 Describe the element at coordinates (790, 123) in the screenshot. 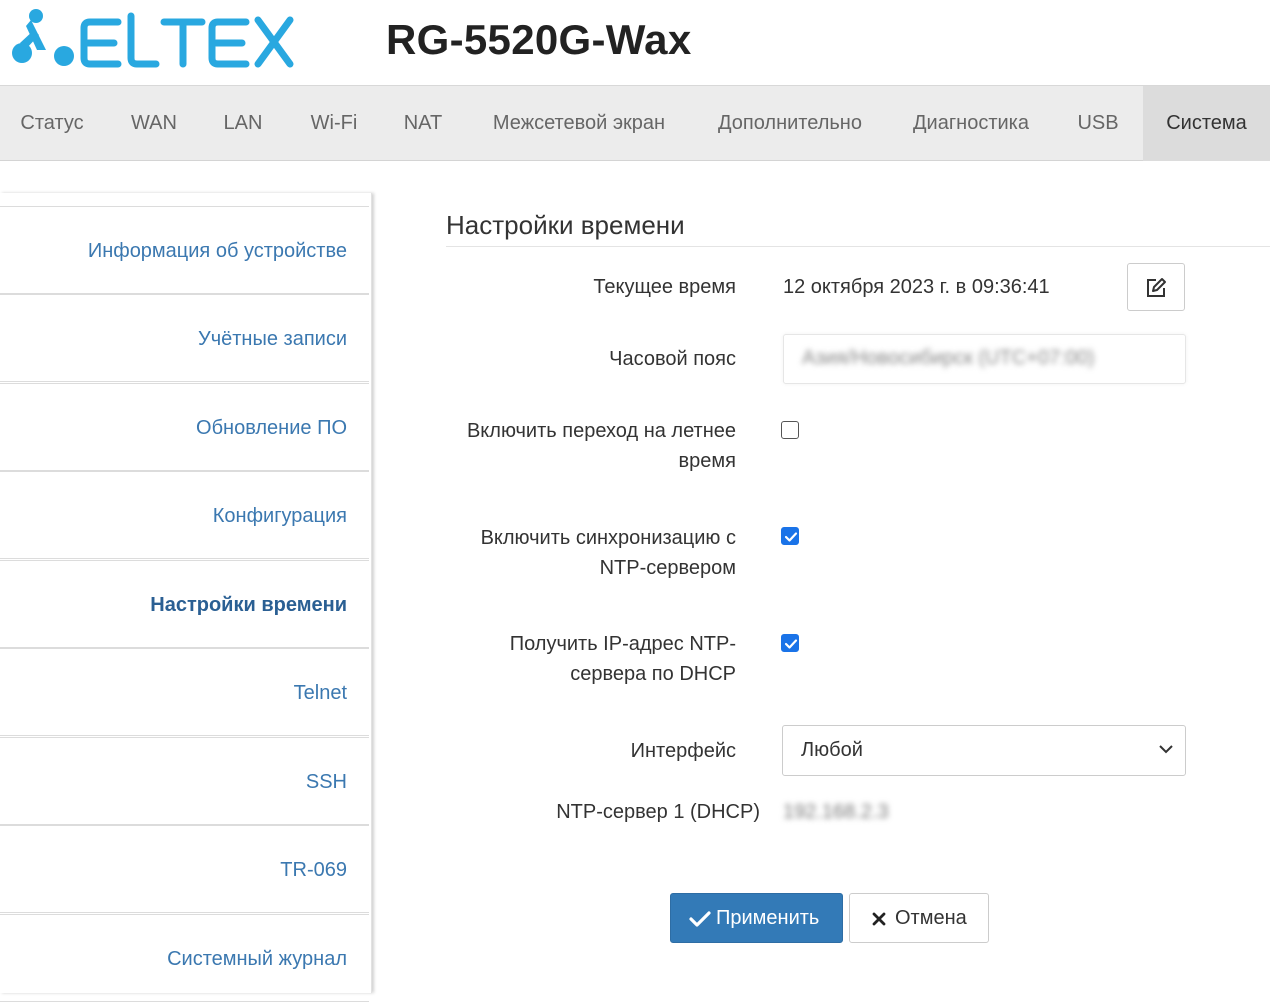

I see `tab-advanced: Дополнительно` at that location.